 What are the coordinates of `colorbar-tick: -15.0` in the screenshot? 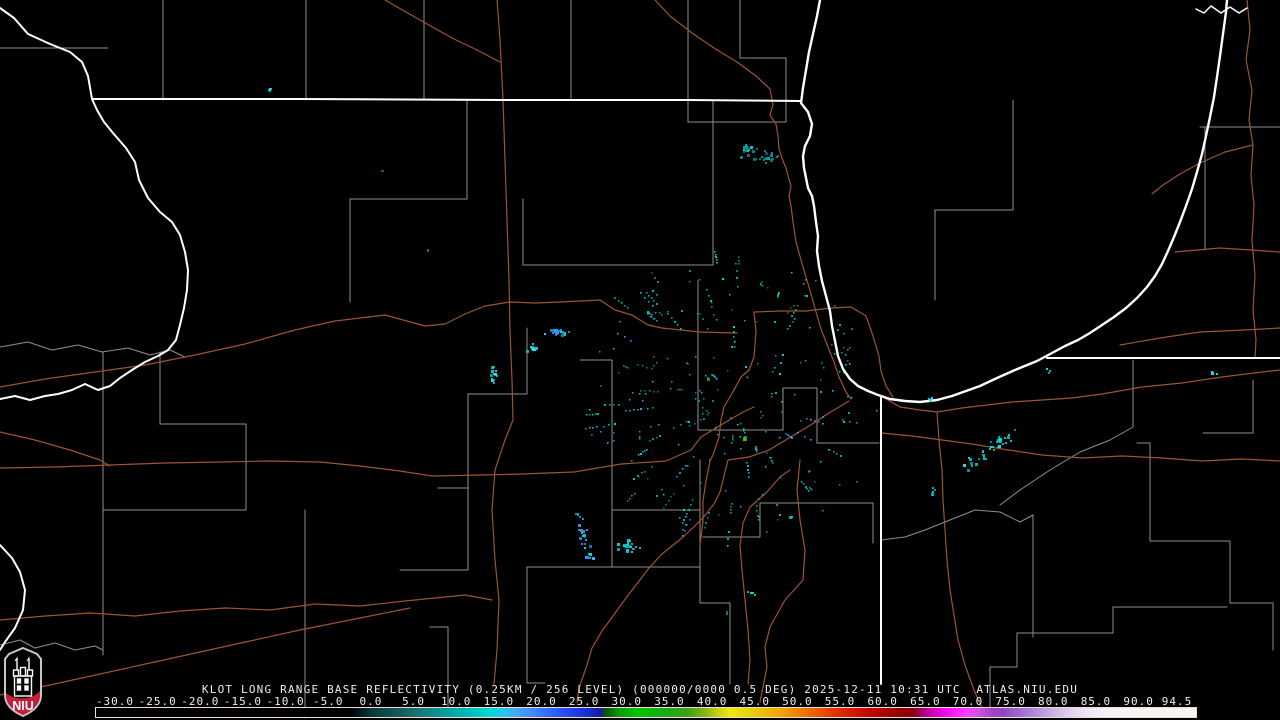 It's located at (242, 701).